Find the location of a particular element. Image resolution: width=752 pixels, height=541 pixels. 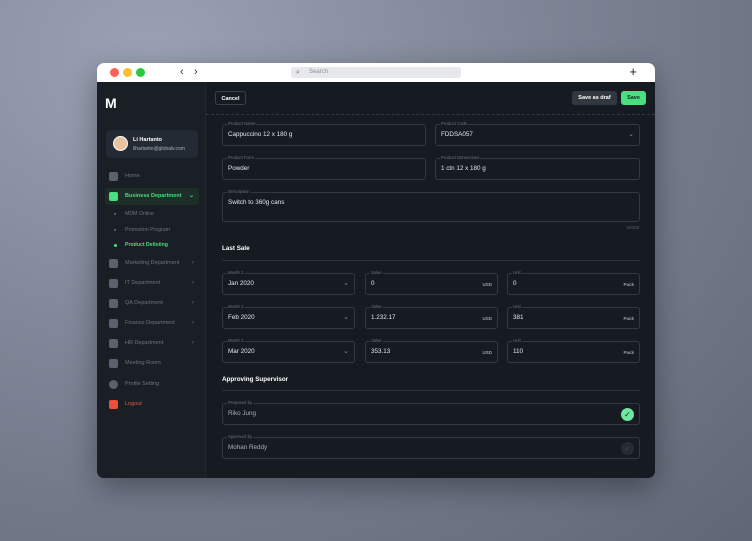

logout-icon is located at coordinates (113, 404).